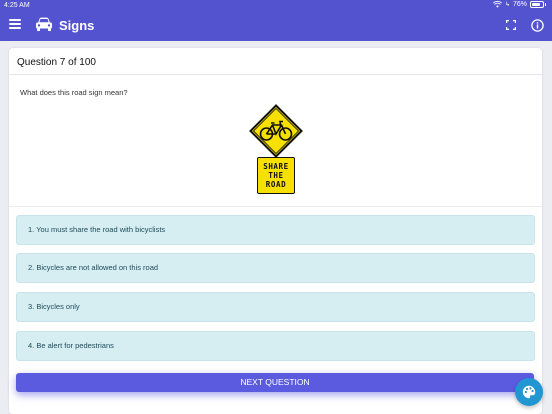 The image size is (552, 414). Describe the element at coordinates (275, 61) in the screenshot. I see `card-header: Question 7 of 100` at that location.